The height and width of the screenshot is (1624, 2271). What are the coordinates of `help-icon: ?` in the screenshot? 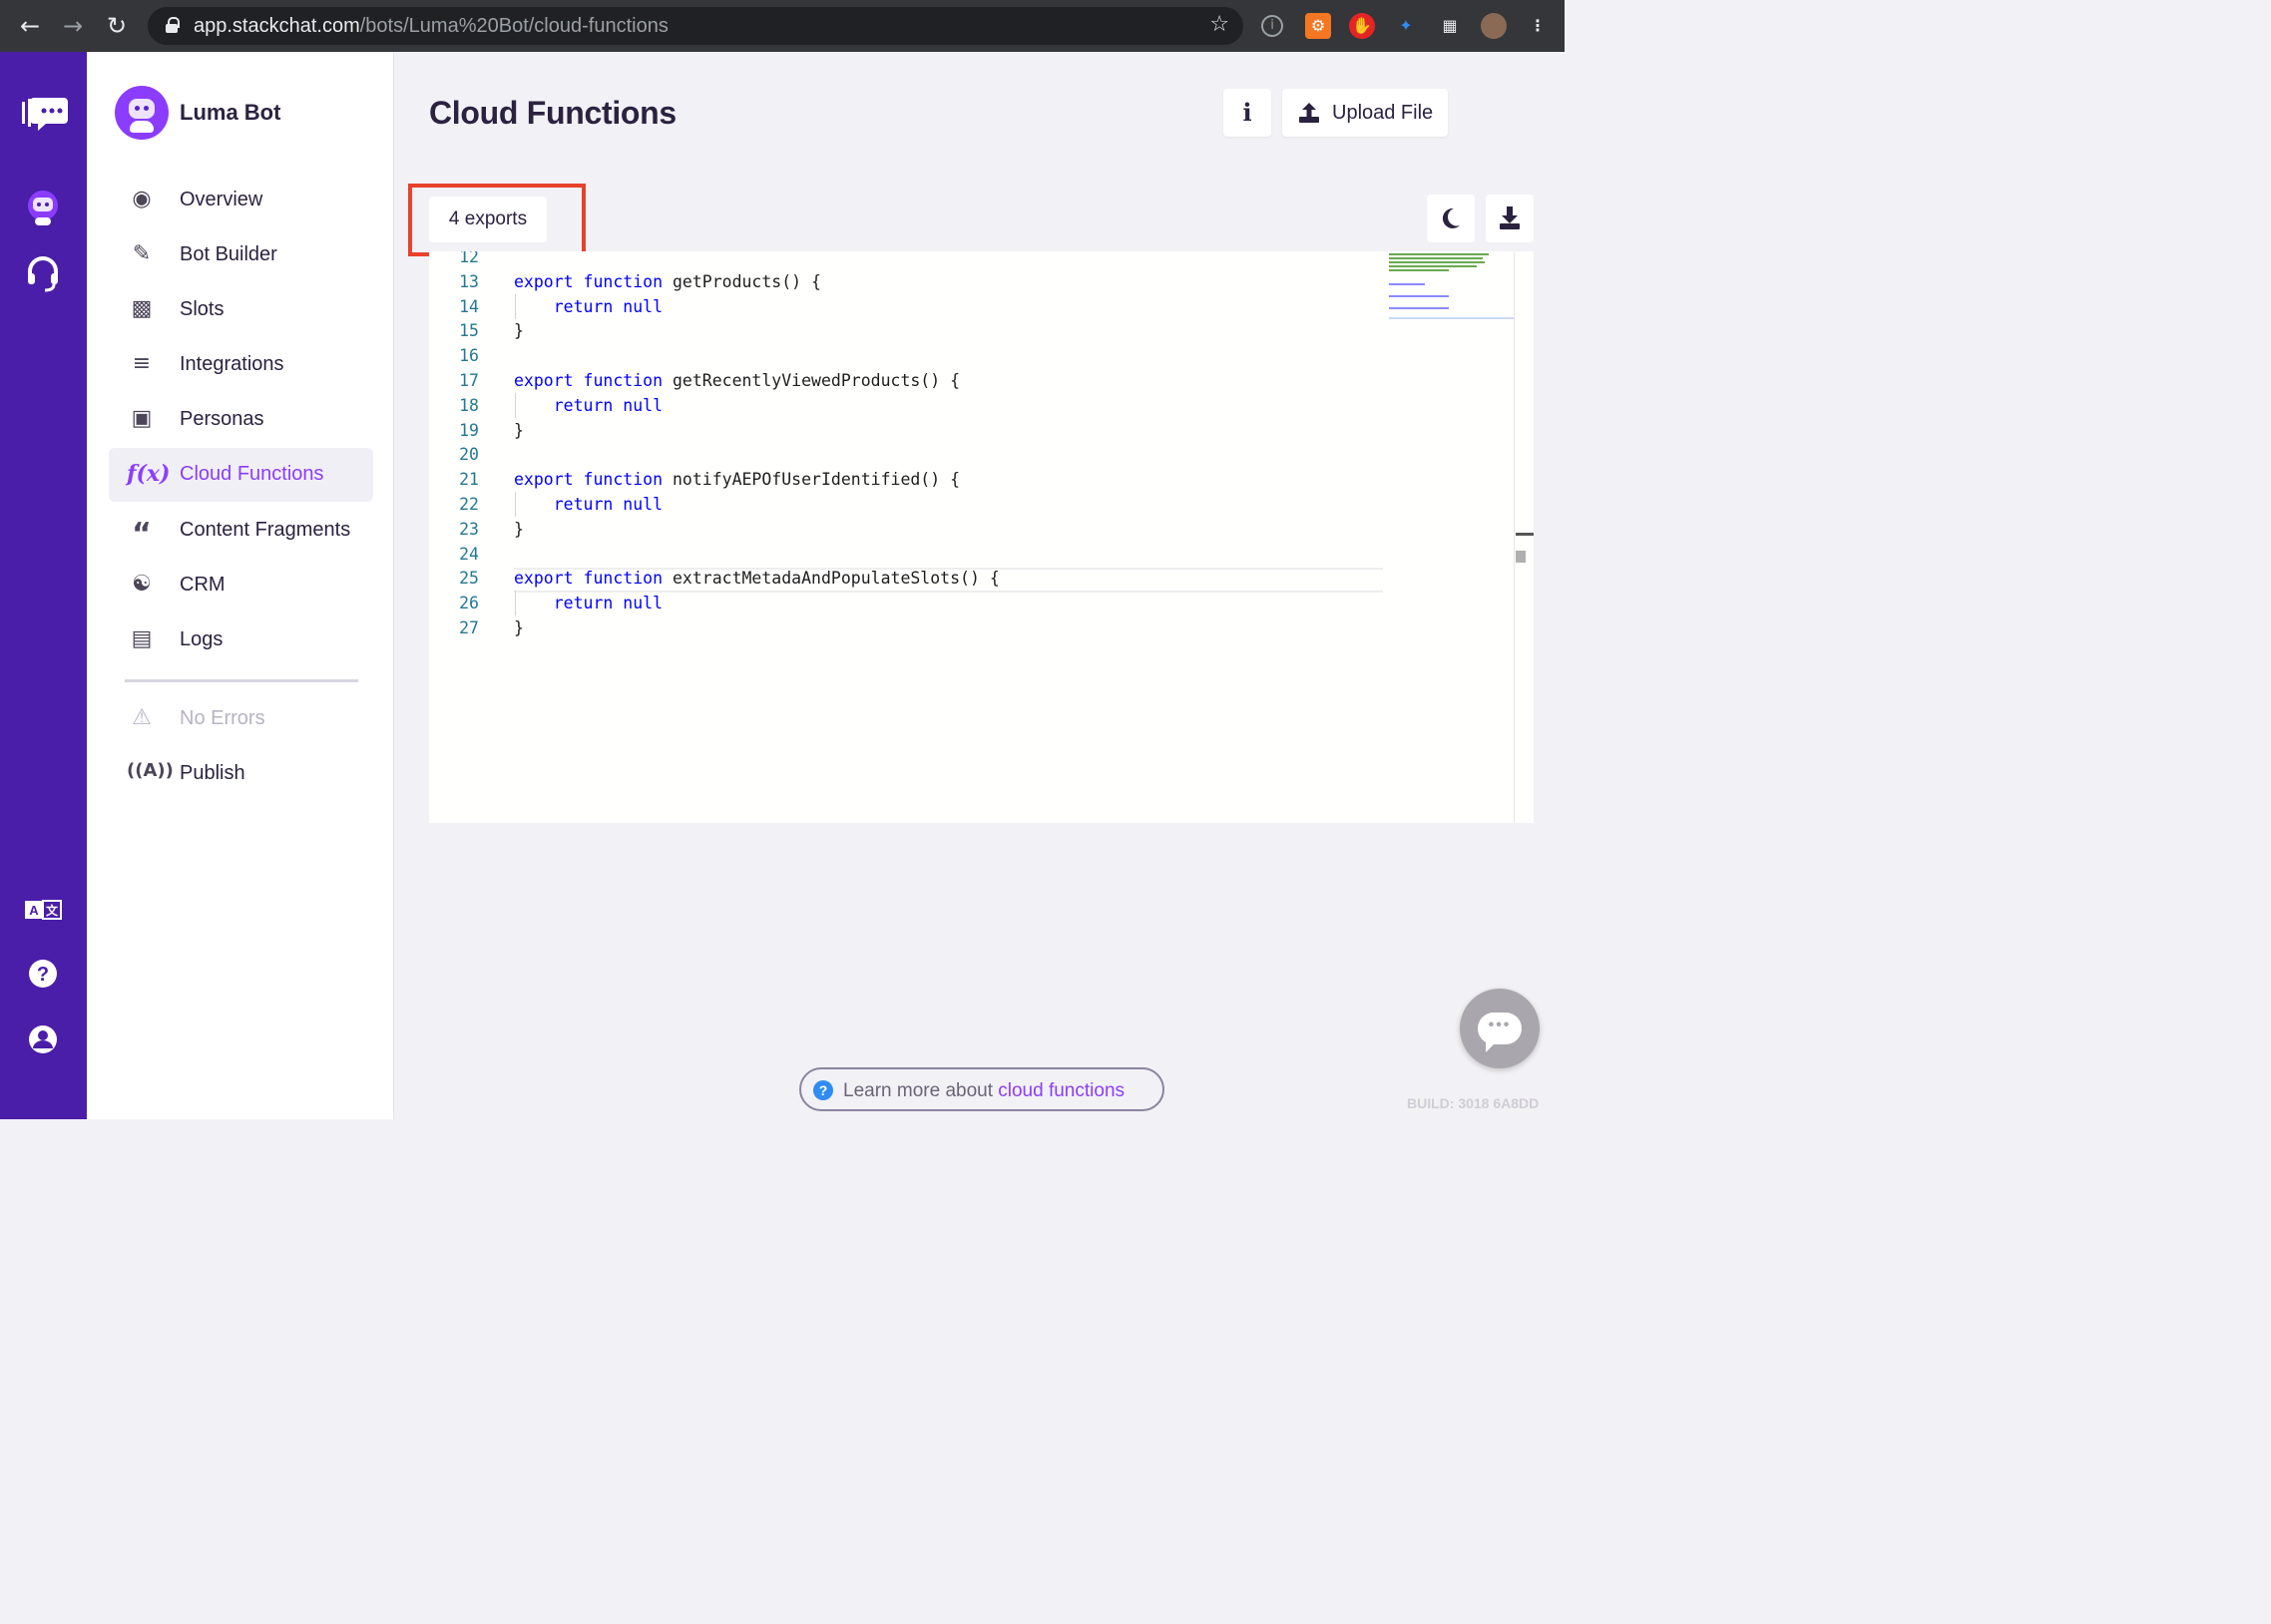 It's located at (43, 975).